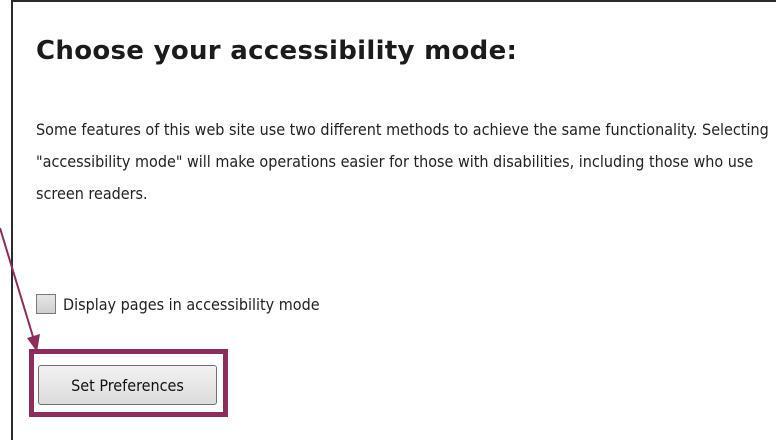 This screenshot has width=776, height=440. What do you see at coordinates (127, 385) in the screenshot?
I see `set-preferences-button: Set Preferences` at bounding box center [127, 385].